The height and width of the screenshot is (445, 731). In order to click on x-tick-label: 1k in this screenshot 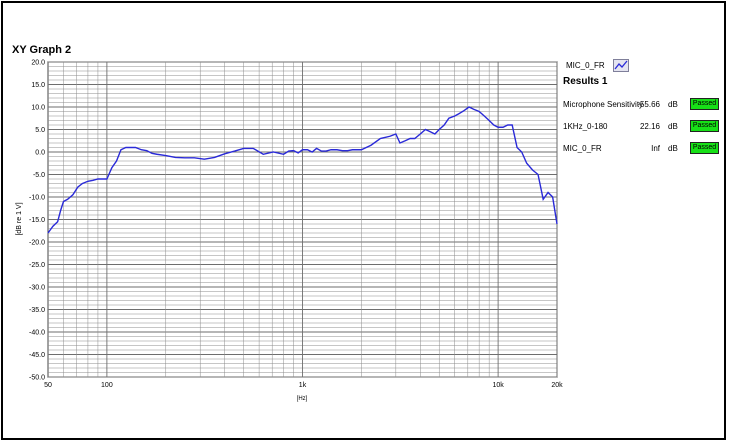, I will do `click(303, 385)`.